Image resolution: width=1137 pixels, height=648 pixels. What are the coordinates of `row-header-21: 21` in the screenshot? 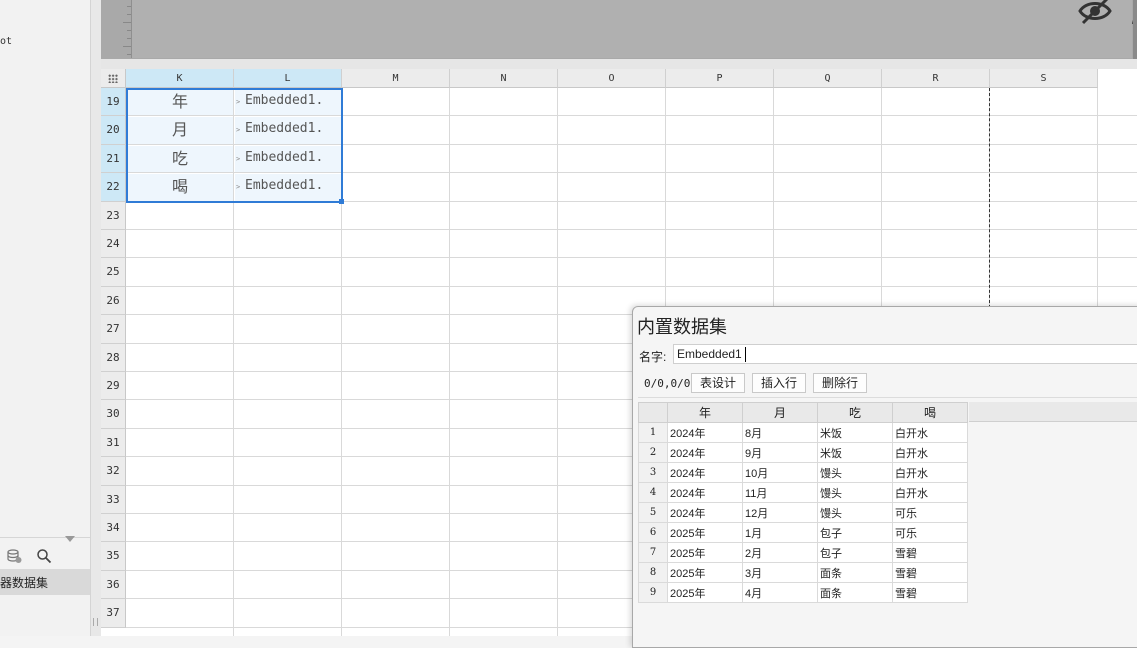 It's located at (113, 159).